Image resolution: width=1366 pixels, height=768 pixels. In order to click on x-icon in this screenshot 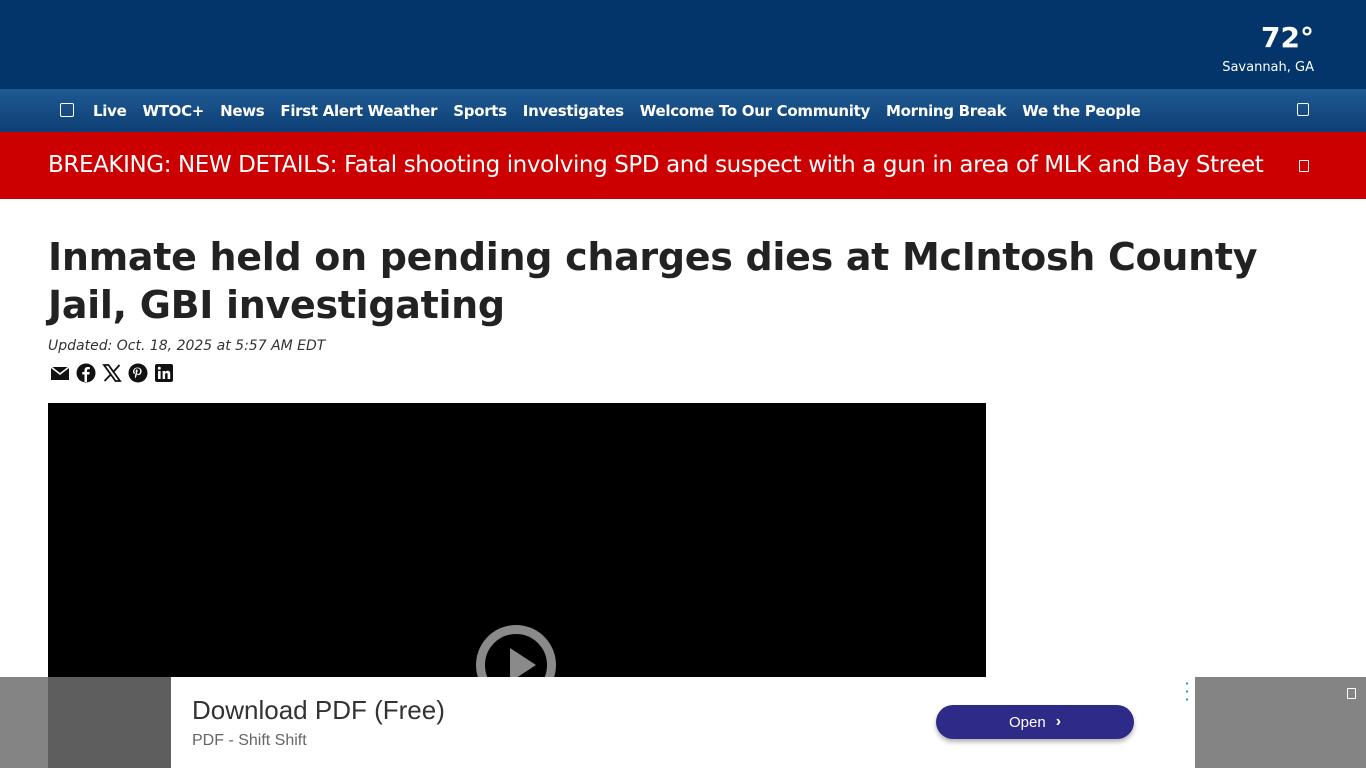, I will do `click(112, 373)`.